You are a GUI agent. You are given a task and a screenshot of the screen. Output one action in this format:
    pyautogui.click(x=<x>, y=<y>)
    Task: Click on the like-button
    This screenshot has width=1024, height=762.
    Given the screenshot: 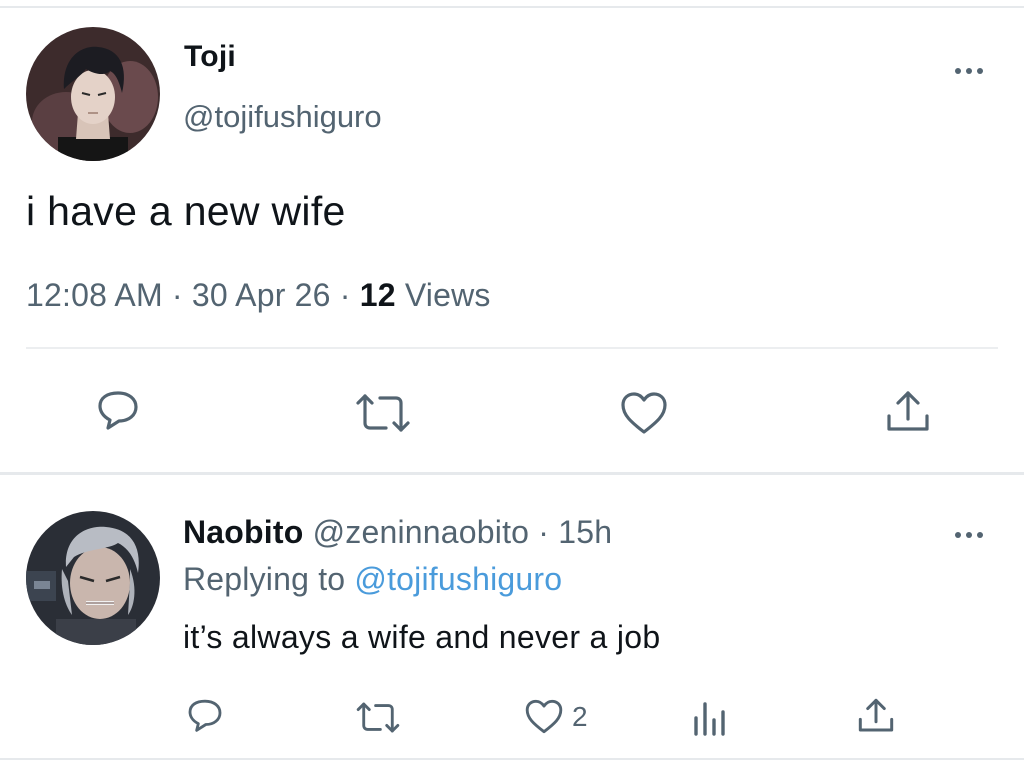 What is the action you would take?
    pyautogui.click(x=644, y=413)
    